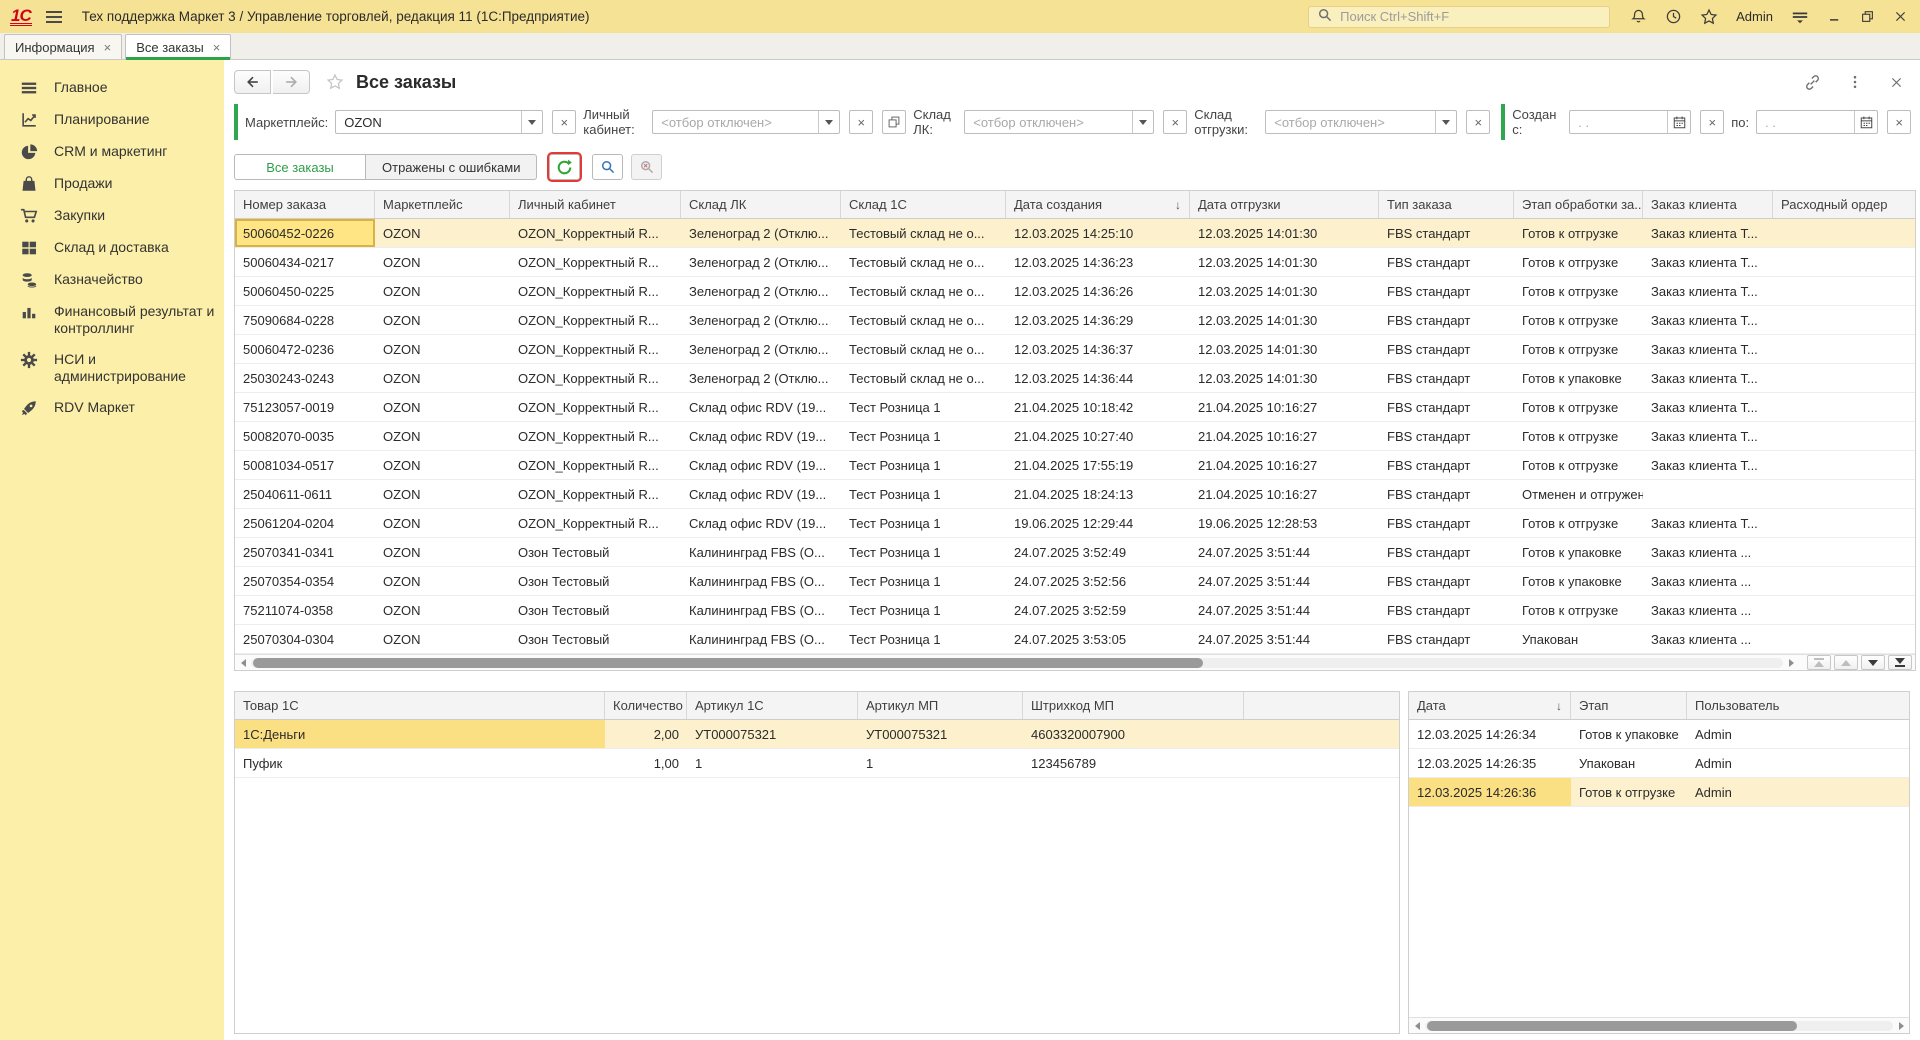 Image resolution: width=1920 pixels, height=1040 pixels. I want to click on favorites-star-icon, so click(1709, 17).